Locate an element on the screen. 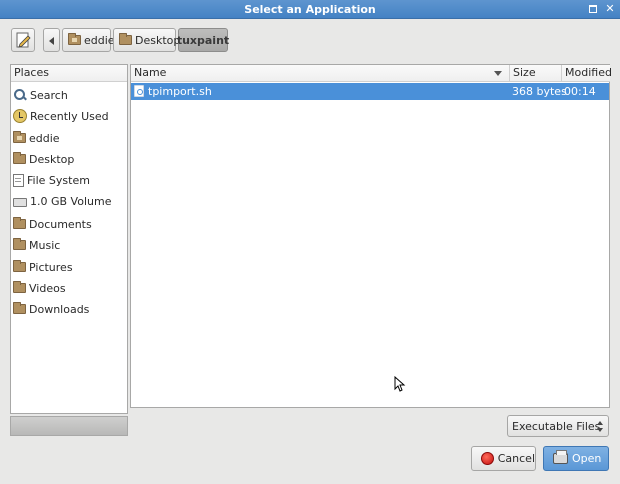 The width and height of the screenshot is (620, 484). places-header: Places is located at coordinates (69, 73).